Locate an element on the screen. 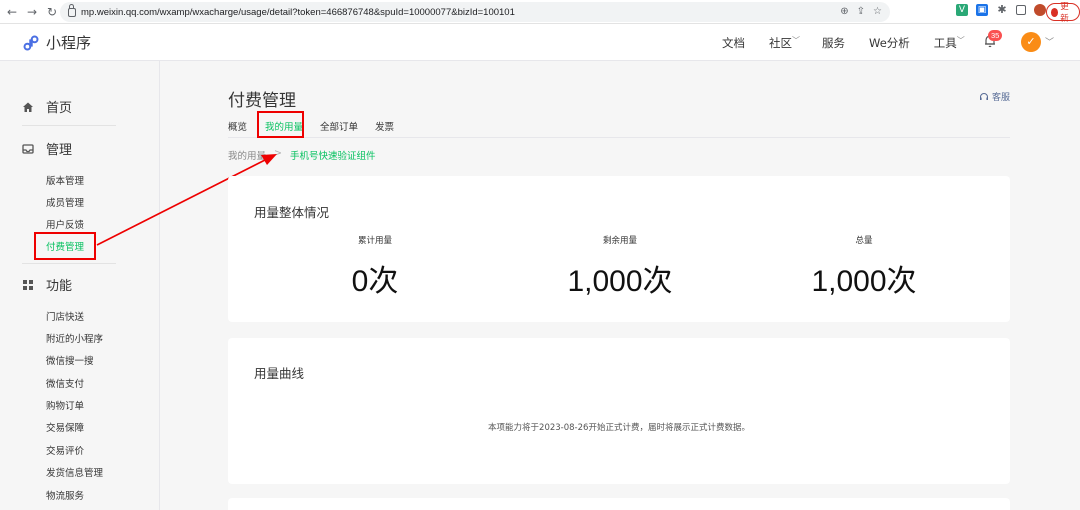 The height and width of the screenshot is (510, 1080). bookmark-star-icon: ☆ is located at coordinates (877, 11).